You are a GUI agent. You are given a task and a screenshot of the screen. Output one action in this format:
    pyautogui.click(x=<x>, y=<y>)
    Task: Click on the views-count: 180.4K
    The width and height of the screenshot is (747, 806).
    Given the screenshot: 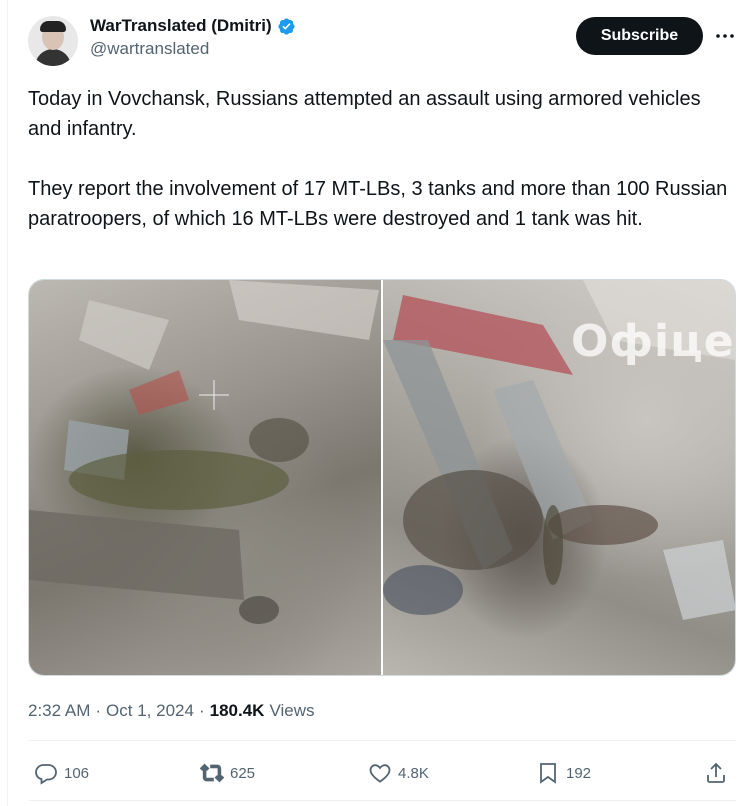 What is the action you would take?
    pyautogui.click(x=237, y=710)
    